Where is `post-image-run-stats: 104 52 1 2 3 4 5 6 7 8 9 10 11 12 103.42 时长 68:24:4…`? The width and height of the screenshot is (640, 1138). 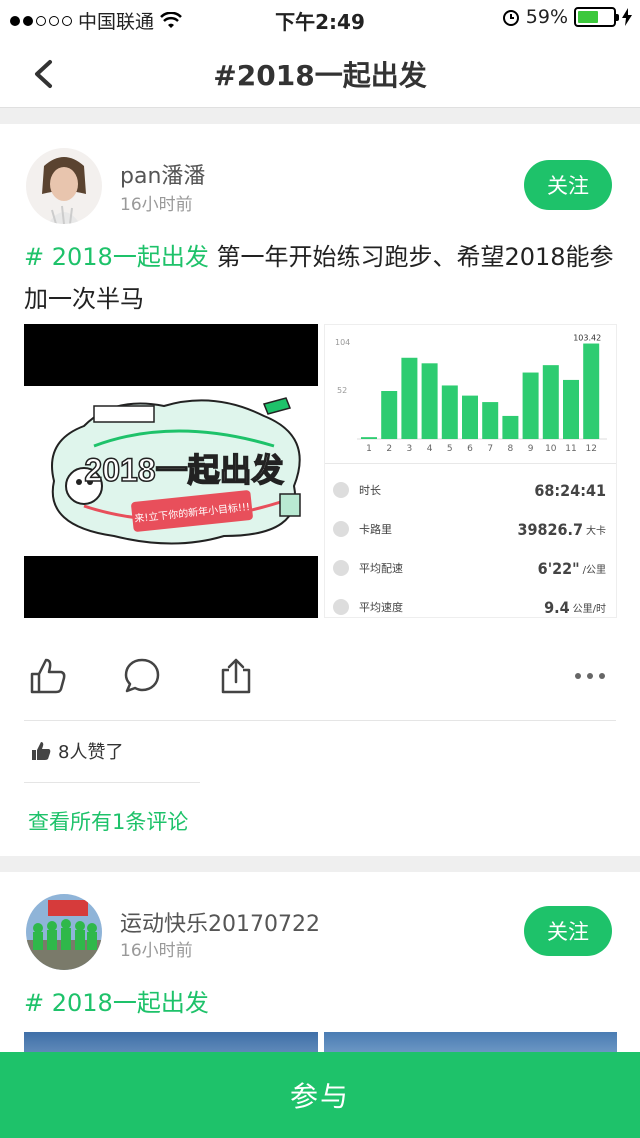 post-image-run-stats: 104 52 1 2 3 4 5 6 7 8 9 10 11 12 103.42 时长 68:24:4… is located at coordinates (470, 471).